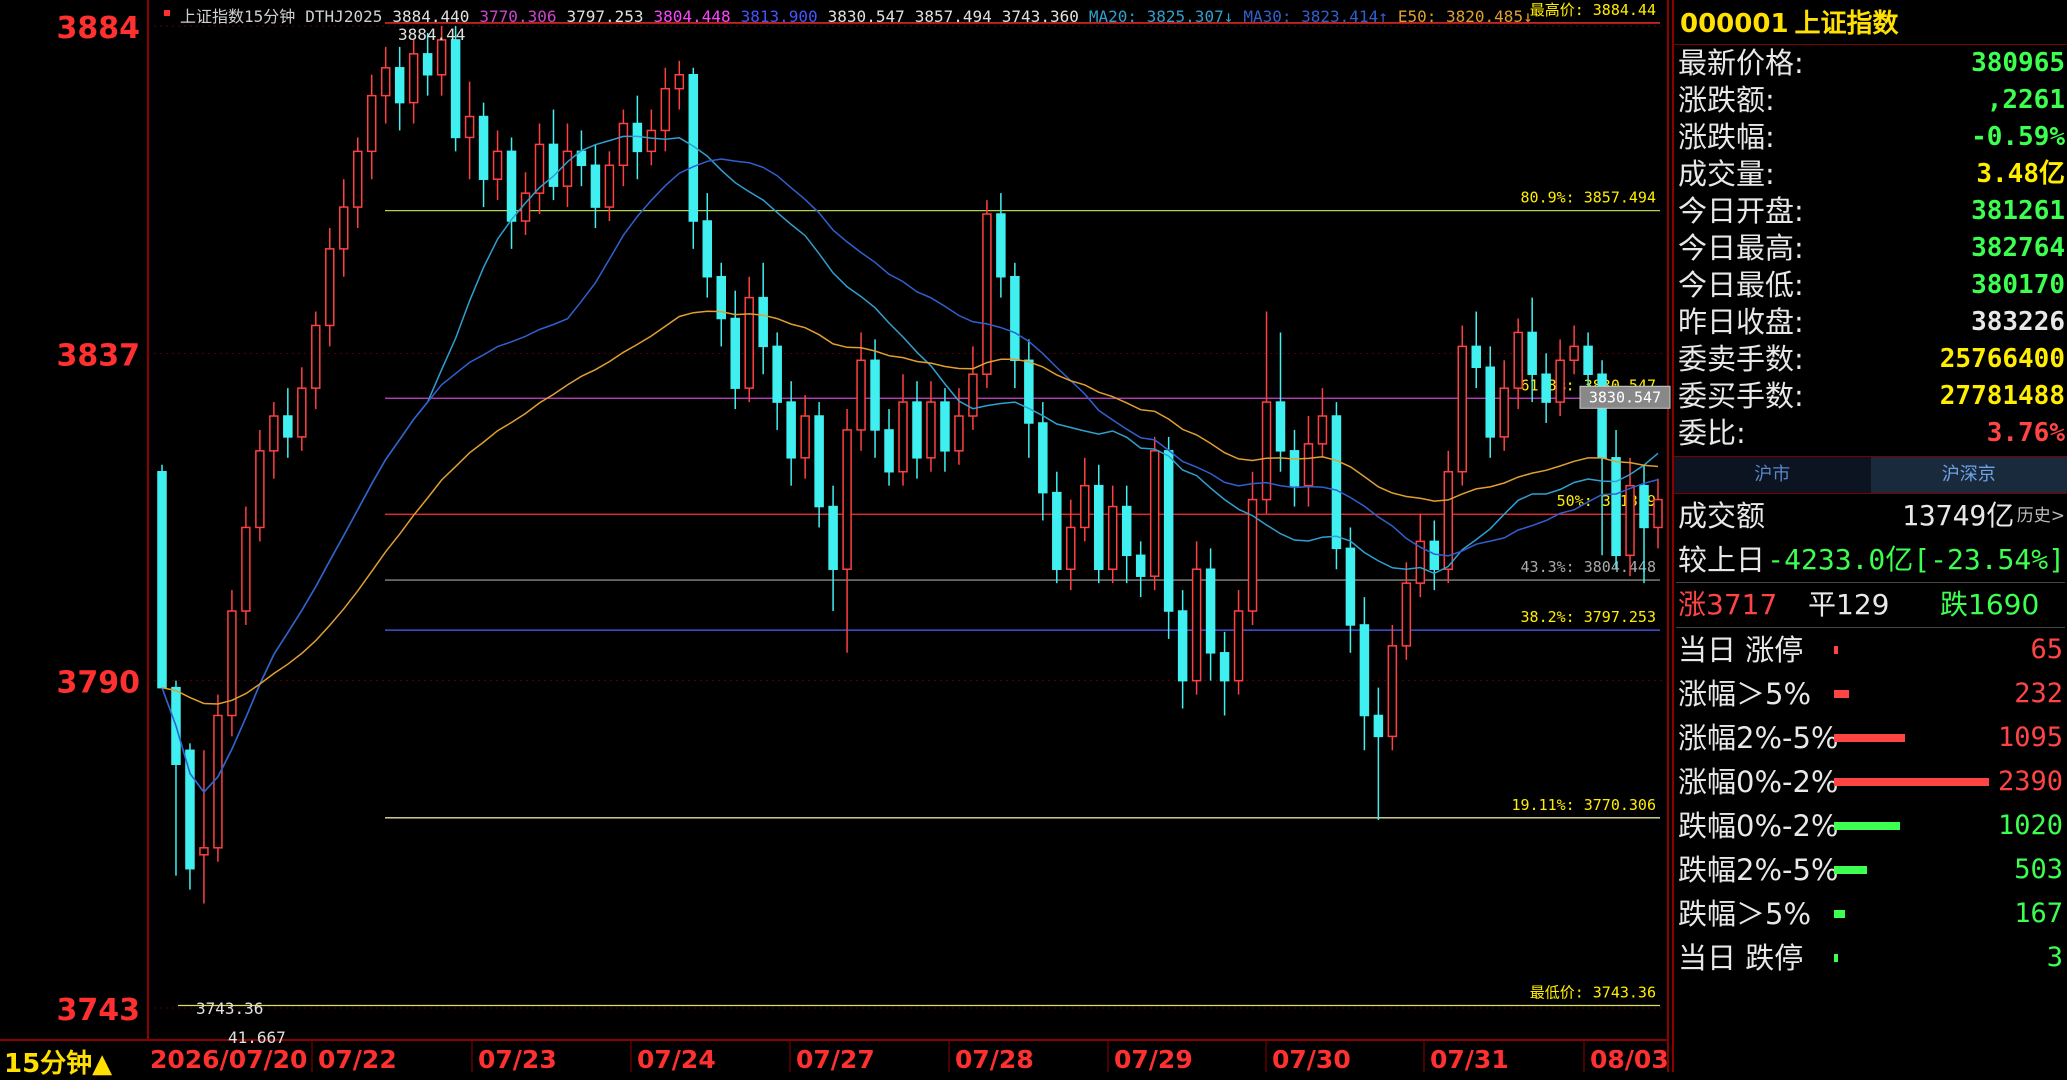  I want to click on tab-sh-market: 沪市, so click(1772, 475).